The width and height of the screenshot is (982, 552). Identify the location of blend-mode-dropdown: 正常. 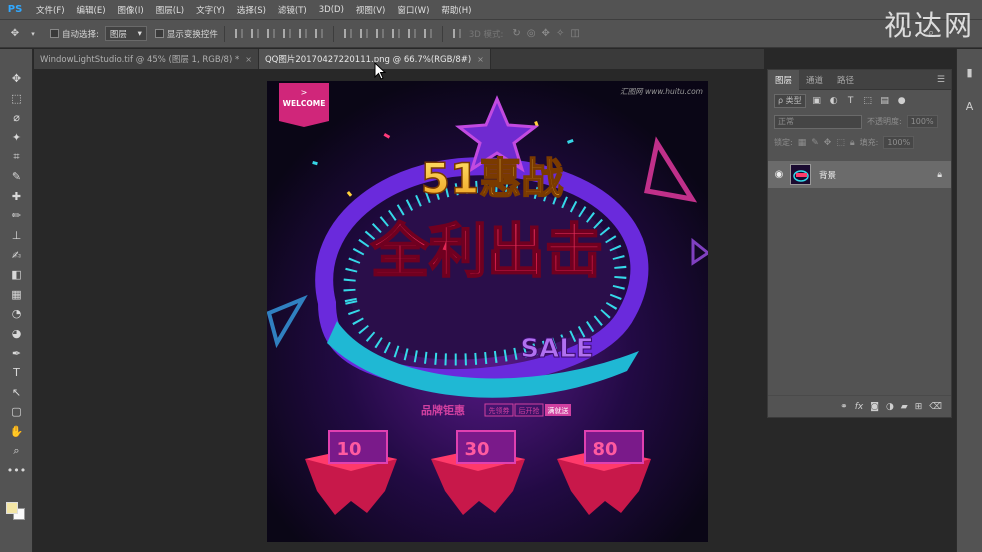
(818, 121).